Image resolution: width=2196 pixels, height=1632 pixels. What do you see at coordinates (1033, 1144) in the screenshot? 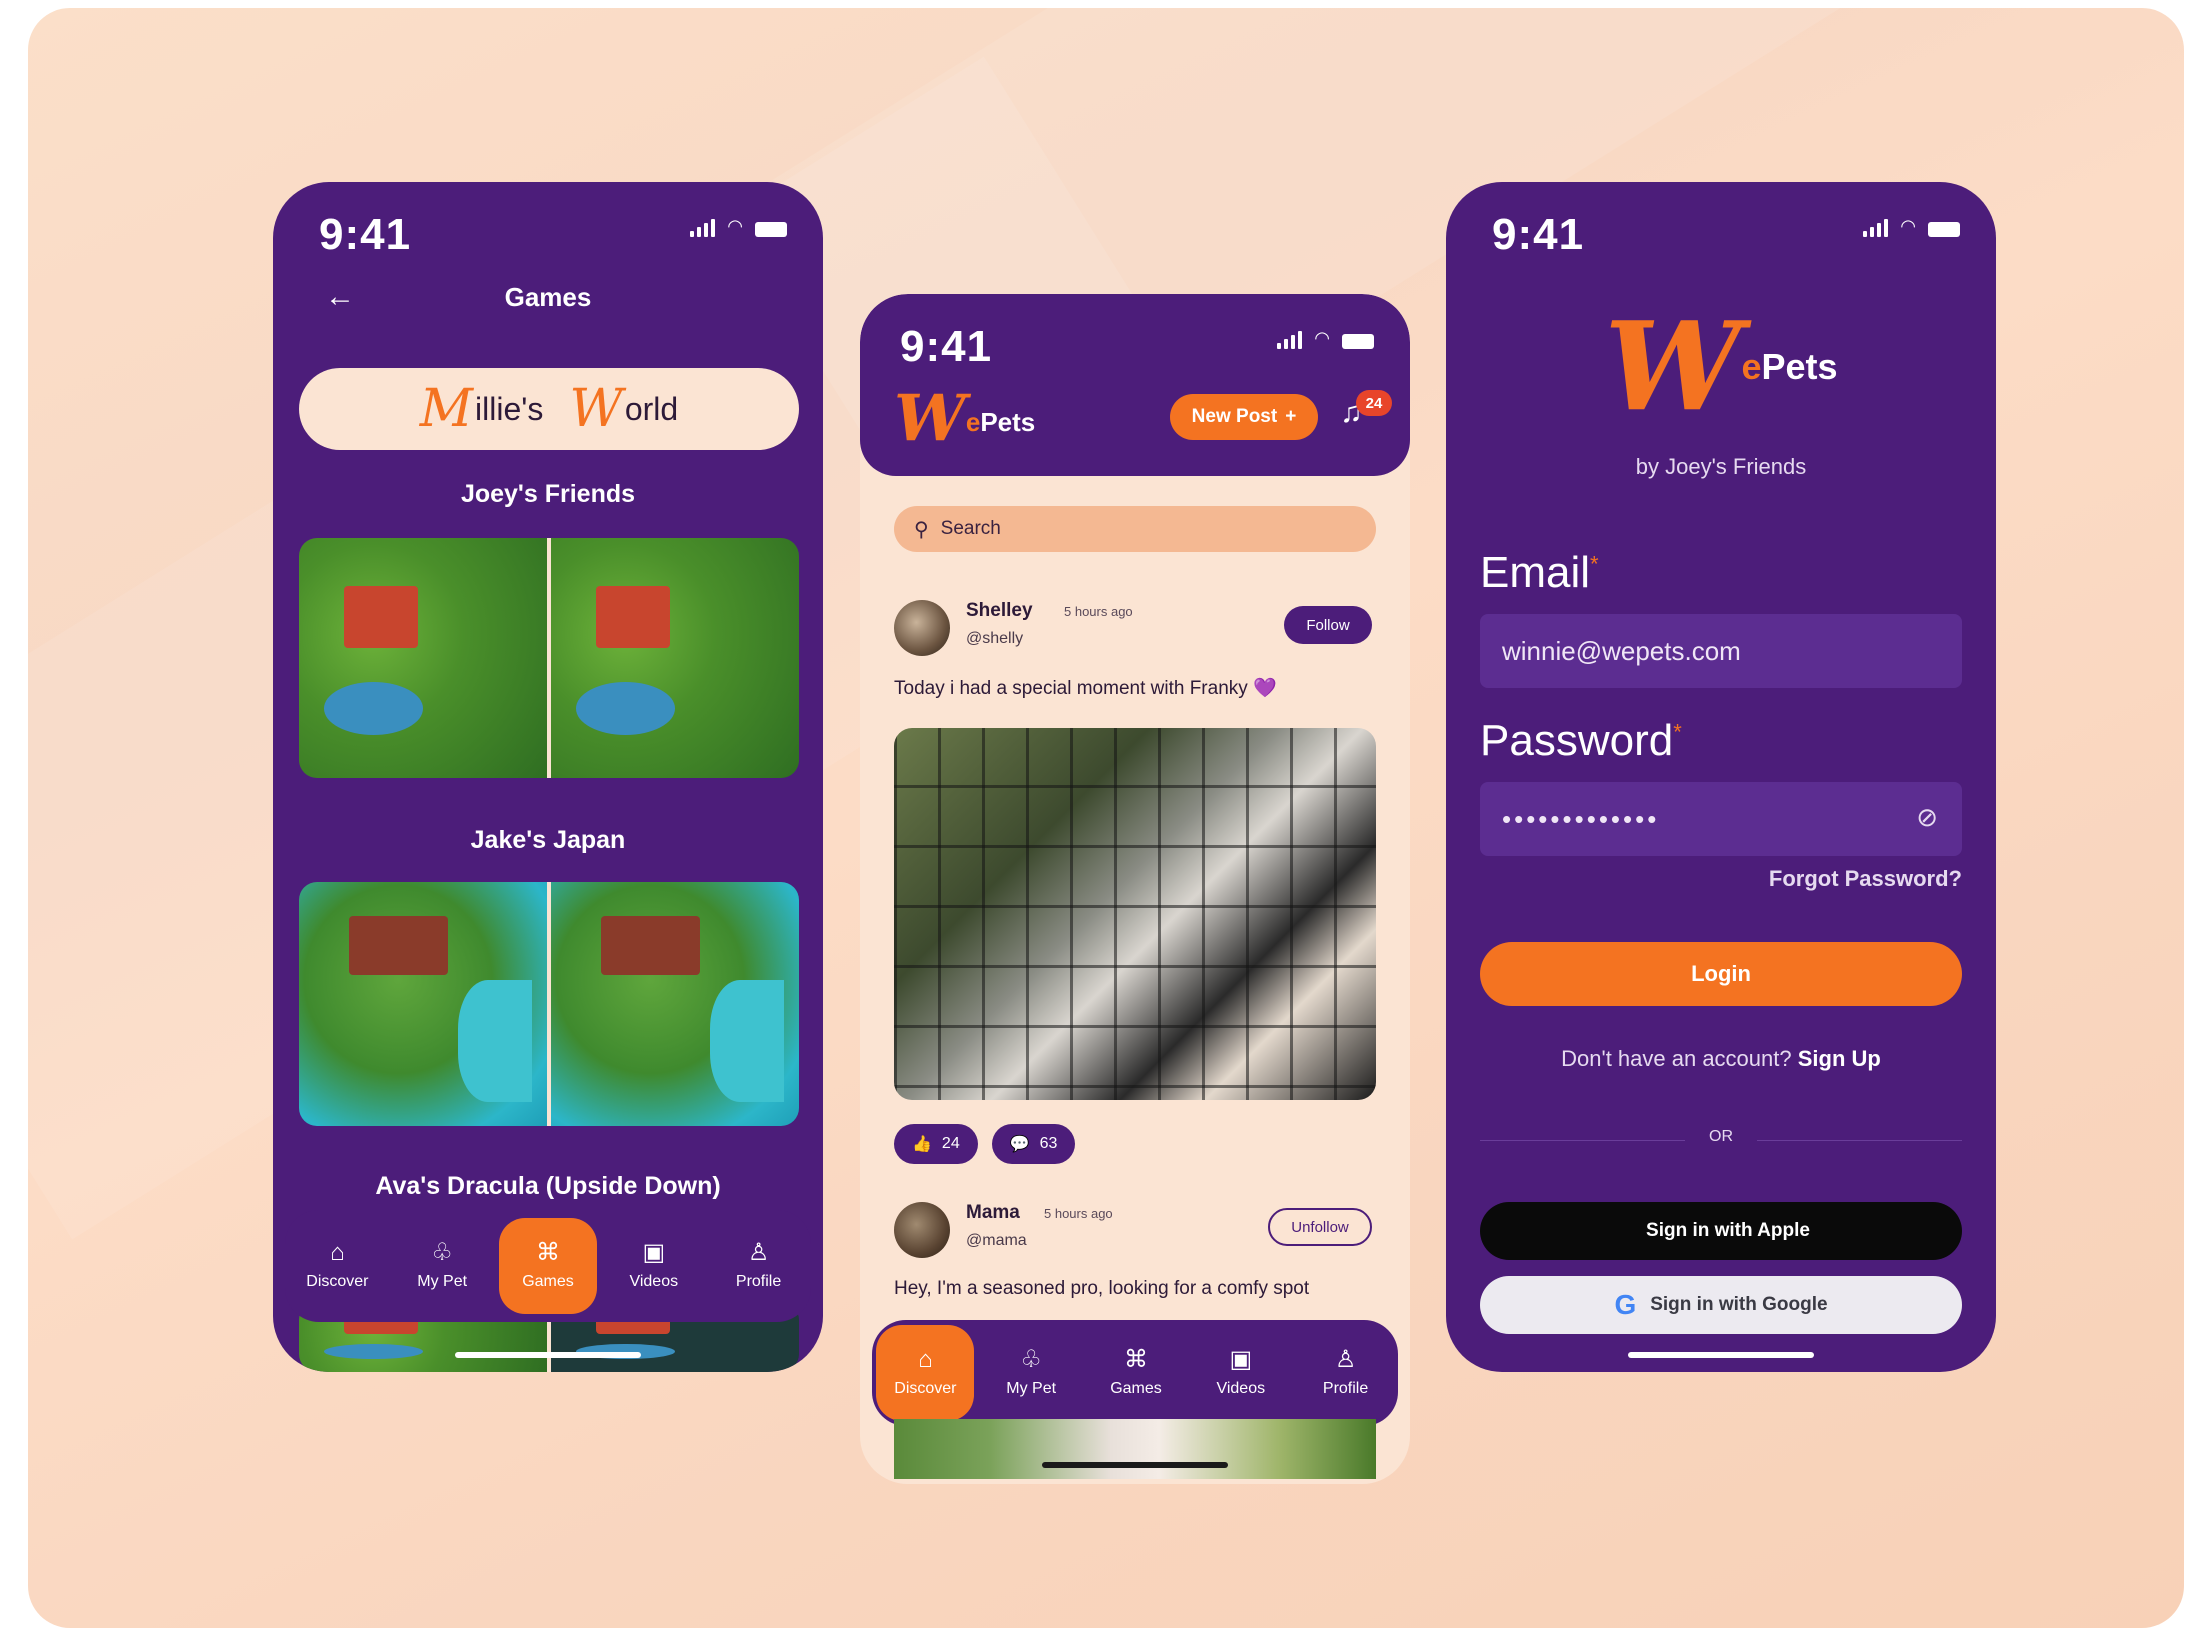
I see `comment-button: 💬 63` at bounding box center [1033, 1144].